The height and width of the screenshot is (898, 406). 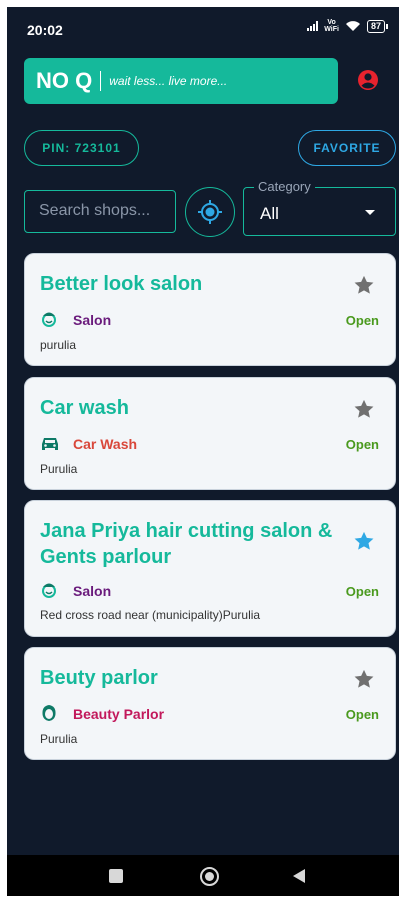 I want to click on shop-category: Car Wash, so click(x=105, y=444).